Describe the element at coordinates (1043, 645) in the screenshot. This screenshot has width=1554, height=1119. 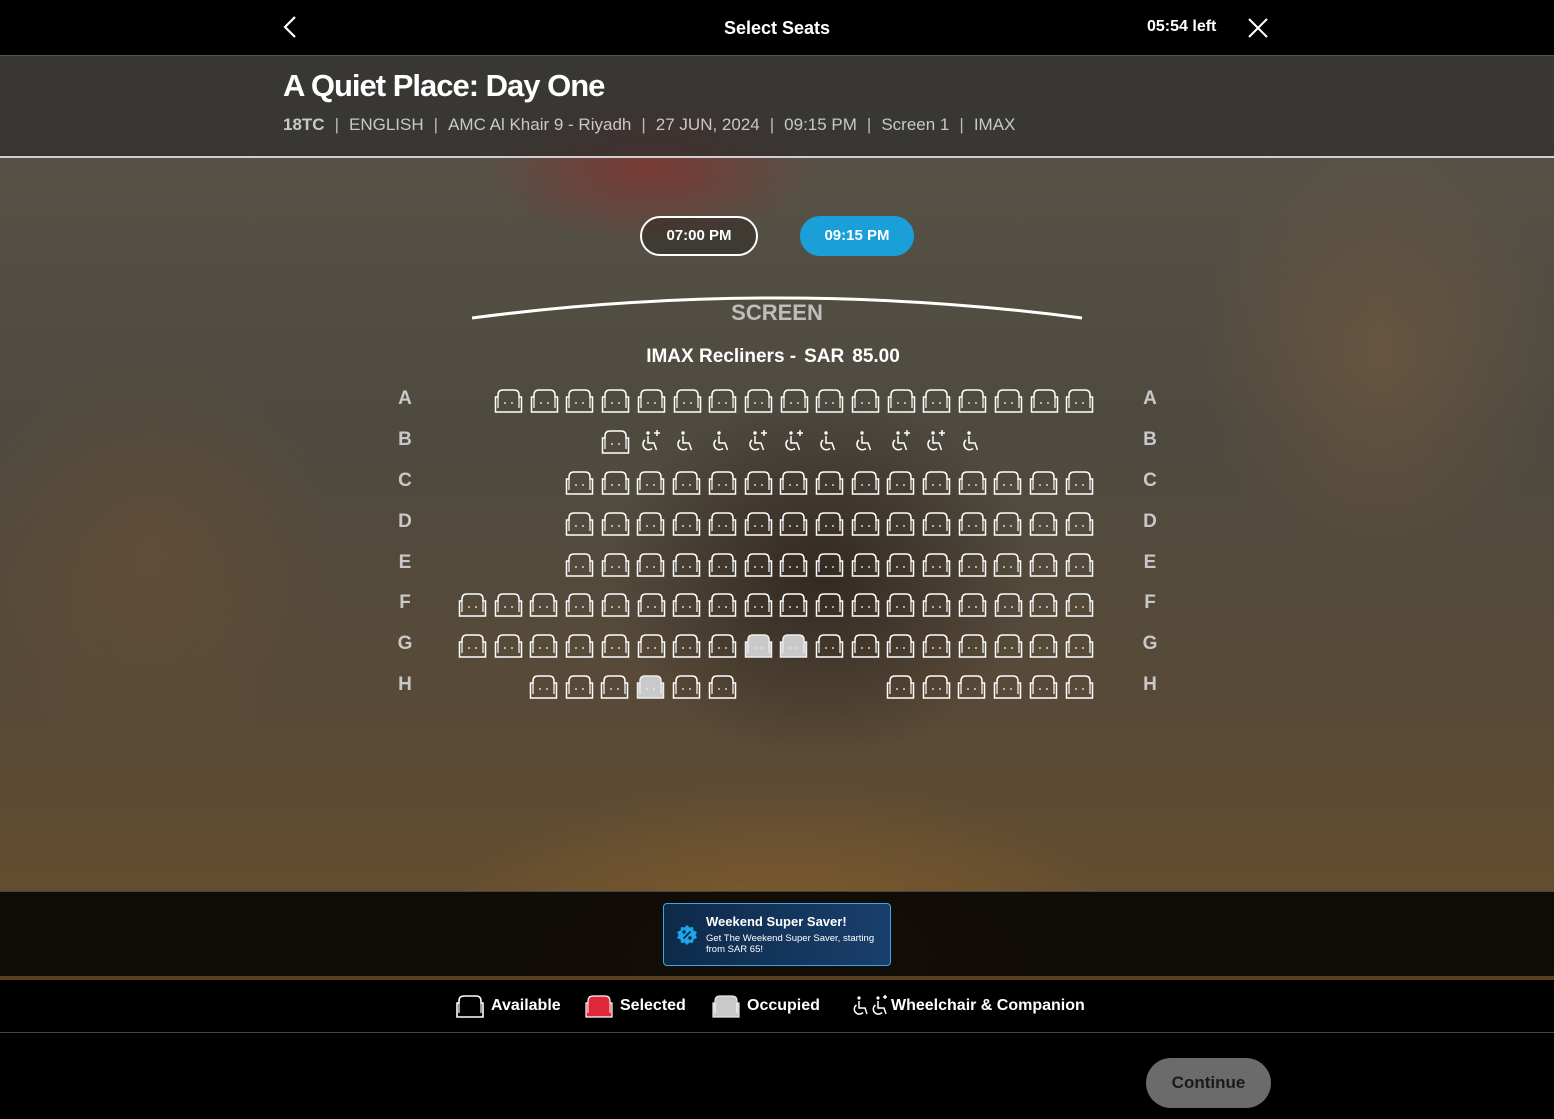
I see `seat-available-g17` at that location.